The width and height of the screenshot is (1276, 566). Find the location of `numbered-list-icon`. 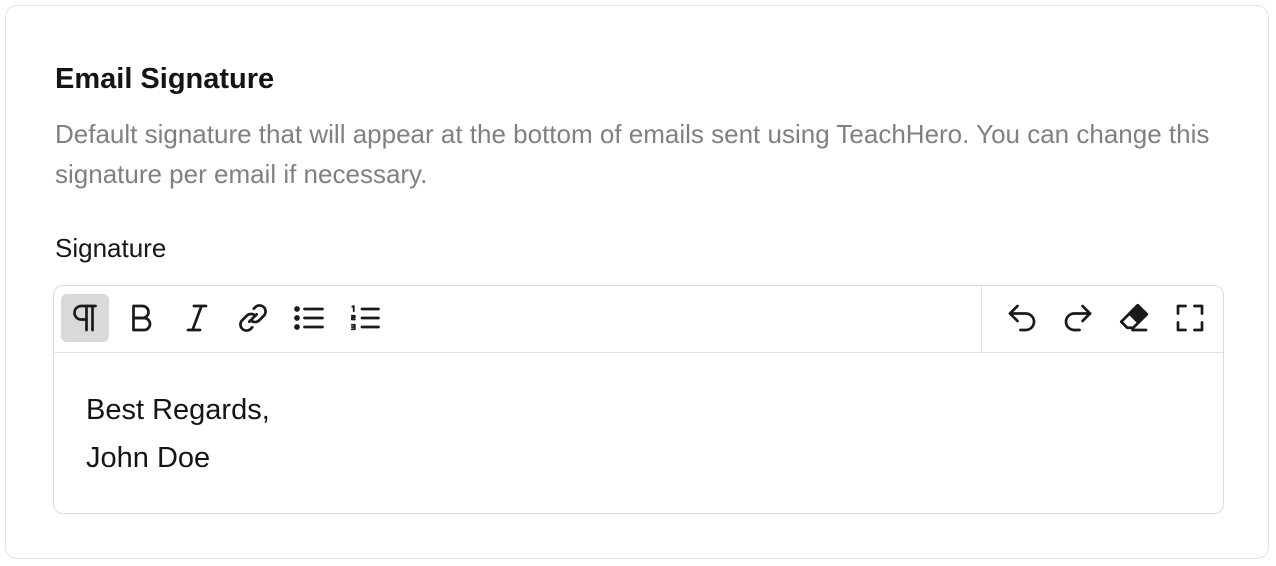

numbered-list-icon is located at coordinates (365, 318).